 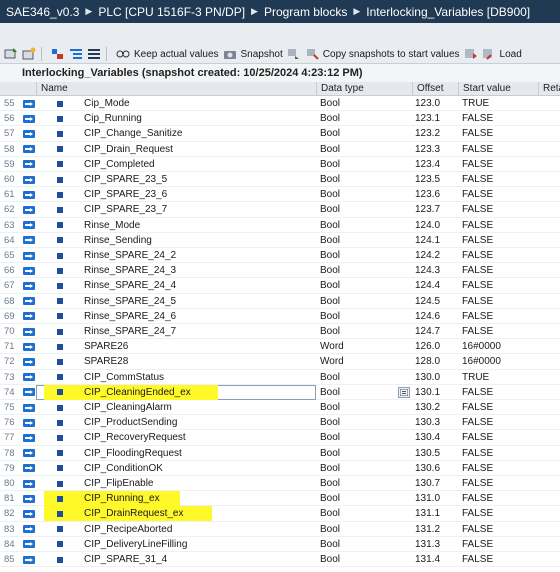 What do you see at coordinates (549, 89) in the screenshot?
I see `column-header-retain: Reta` at bounding box center [549, 89].